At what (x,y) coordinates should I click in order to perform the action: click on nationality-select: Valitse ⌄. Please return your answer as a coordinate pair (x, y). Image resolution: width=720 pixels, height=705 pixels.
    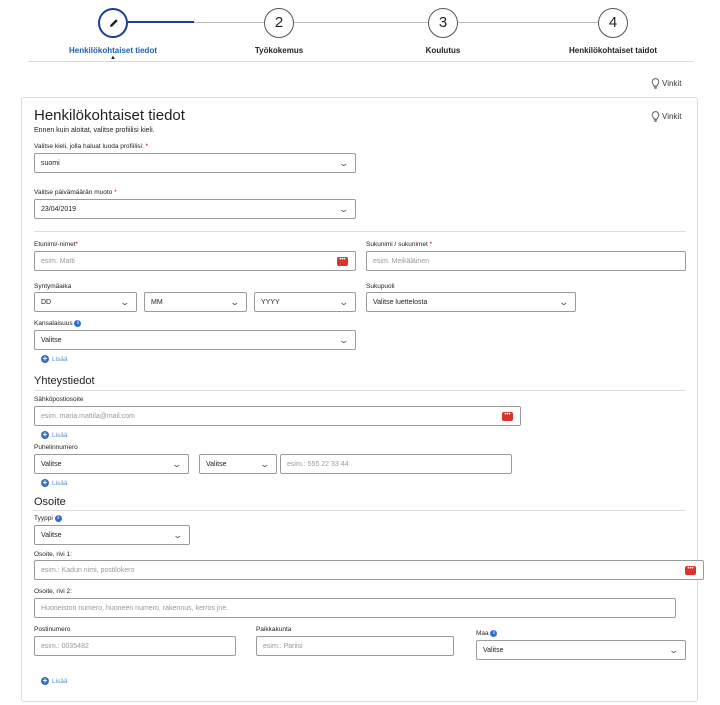
    Looking at the image, I should click on (195, 340).